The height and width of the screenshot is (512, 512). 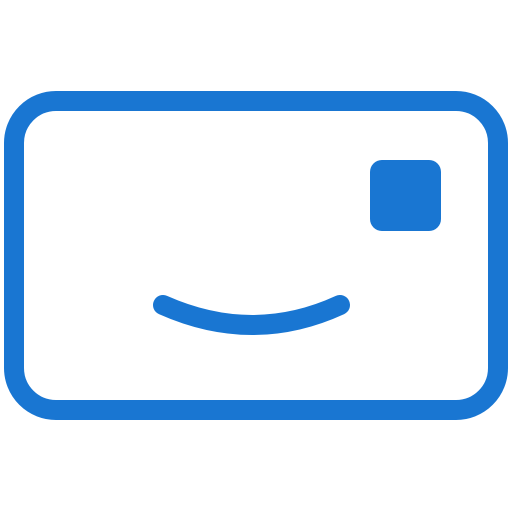 I want to click on smile-curve, so click(x=251, y=315).